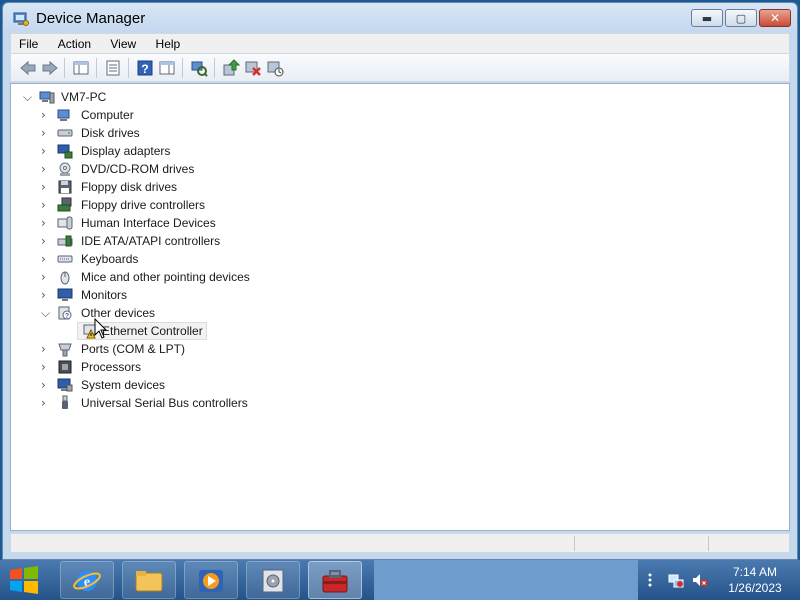 This screenshot has width=800, height=600. What do you see at coordinates (104, 295) in the screenshot?
I see `tree-item-label: Monitors` at bounding box center [104, 295].